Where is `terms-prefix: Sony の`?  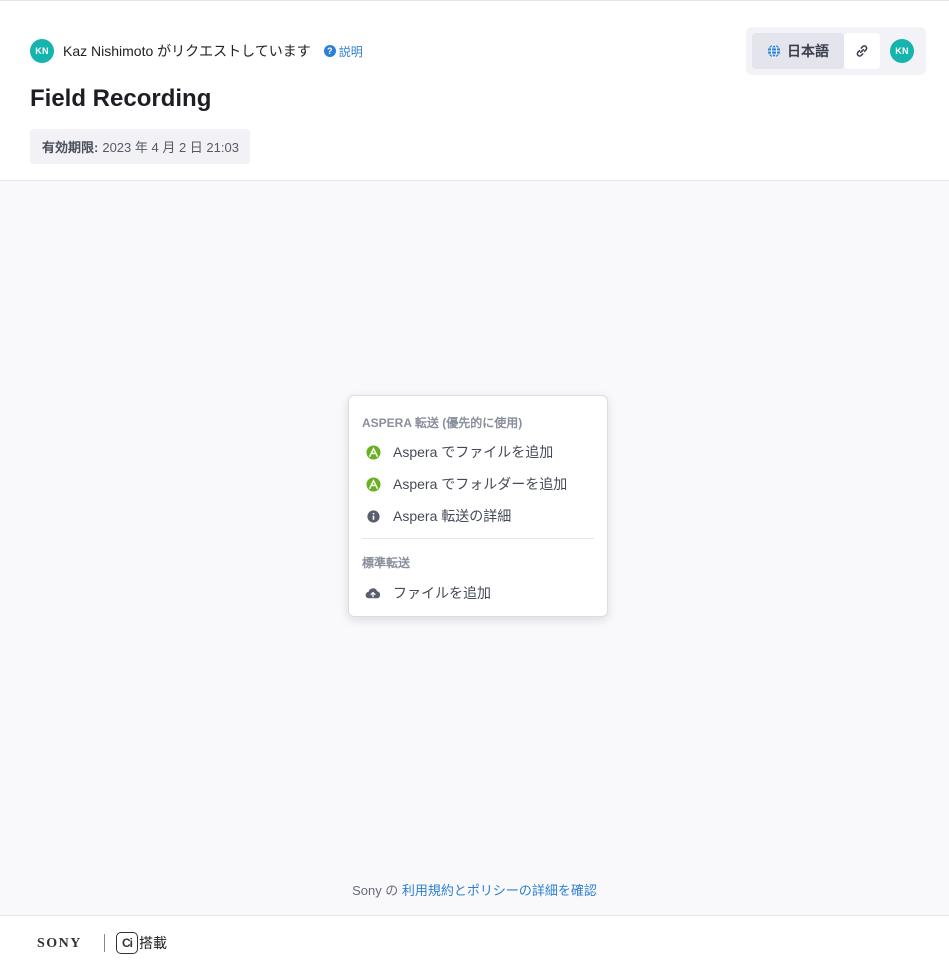
terms-prefix: Sony の is located at coordinates (377, 890).